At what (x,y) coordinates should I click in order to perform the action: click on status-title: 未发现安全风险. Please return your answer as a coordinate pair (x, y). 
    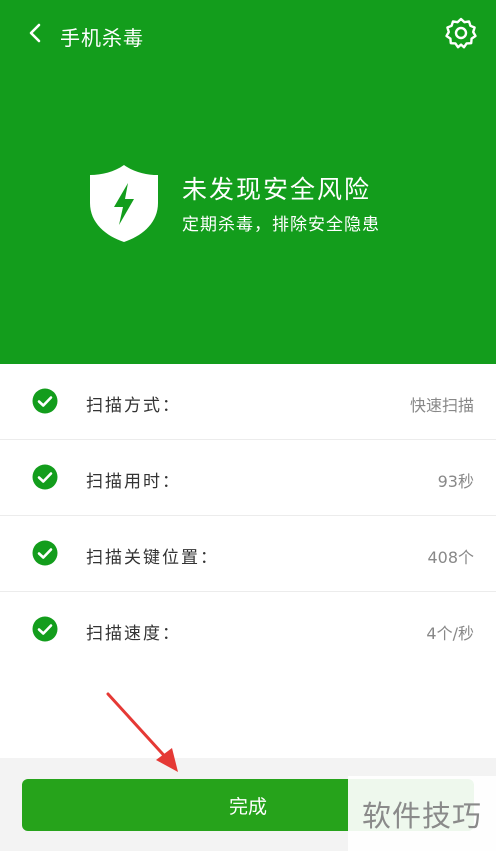
    Looking at the image, I should click on (277, 189).